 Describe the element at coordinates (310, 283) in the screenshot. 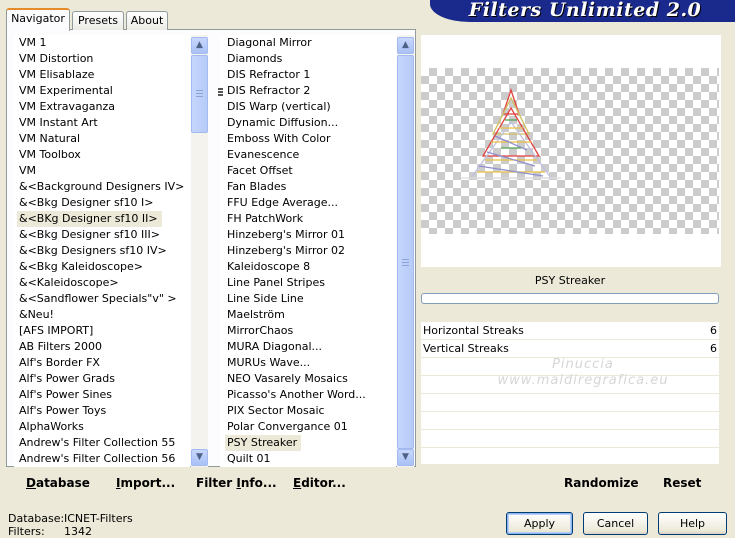

I see `list-item: Line Panel Stripes` at that location.